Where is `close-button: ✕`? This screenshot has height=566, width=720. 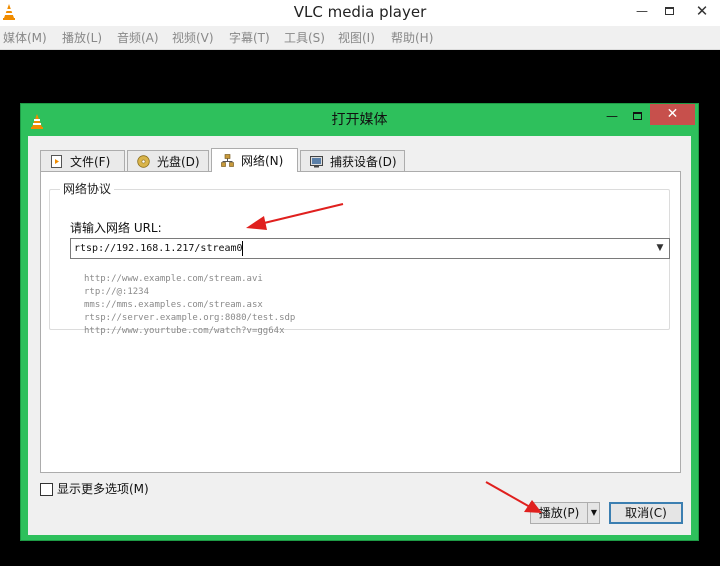 close-button: ✕ is located at coordinates (702, 11).